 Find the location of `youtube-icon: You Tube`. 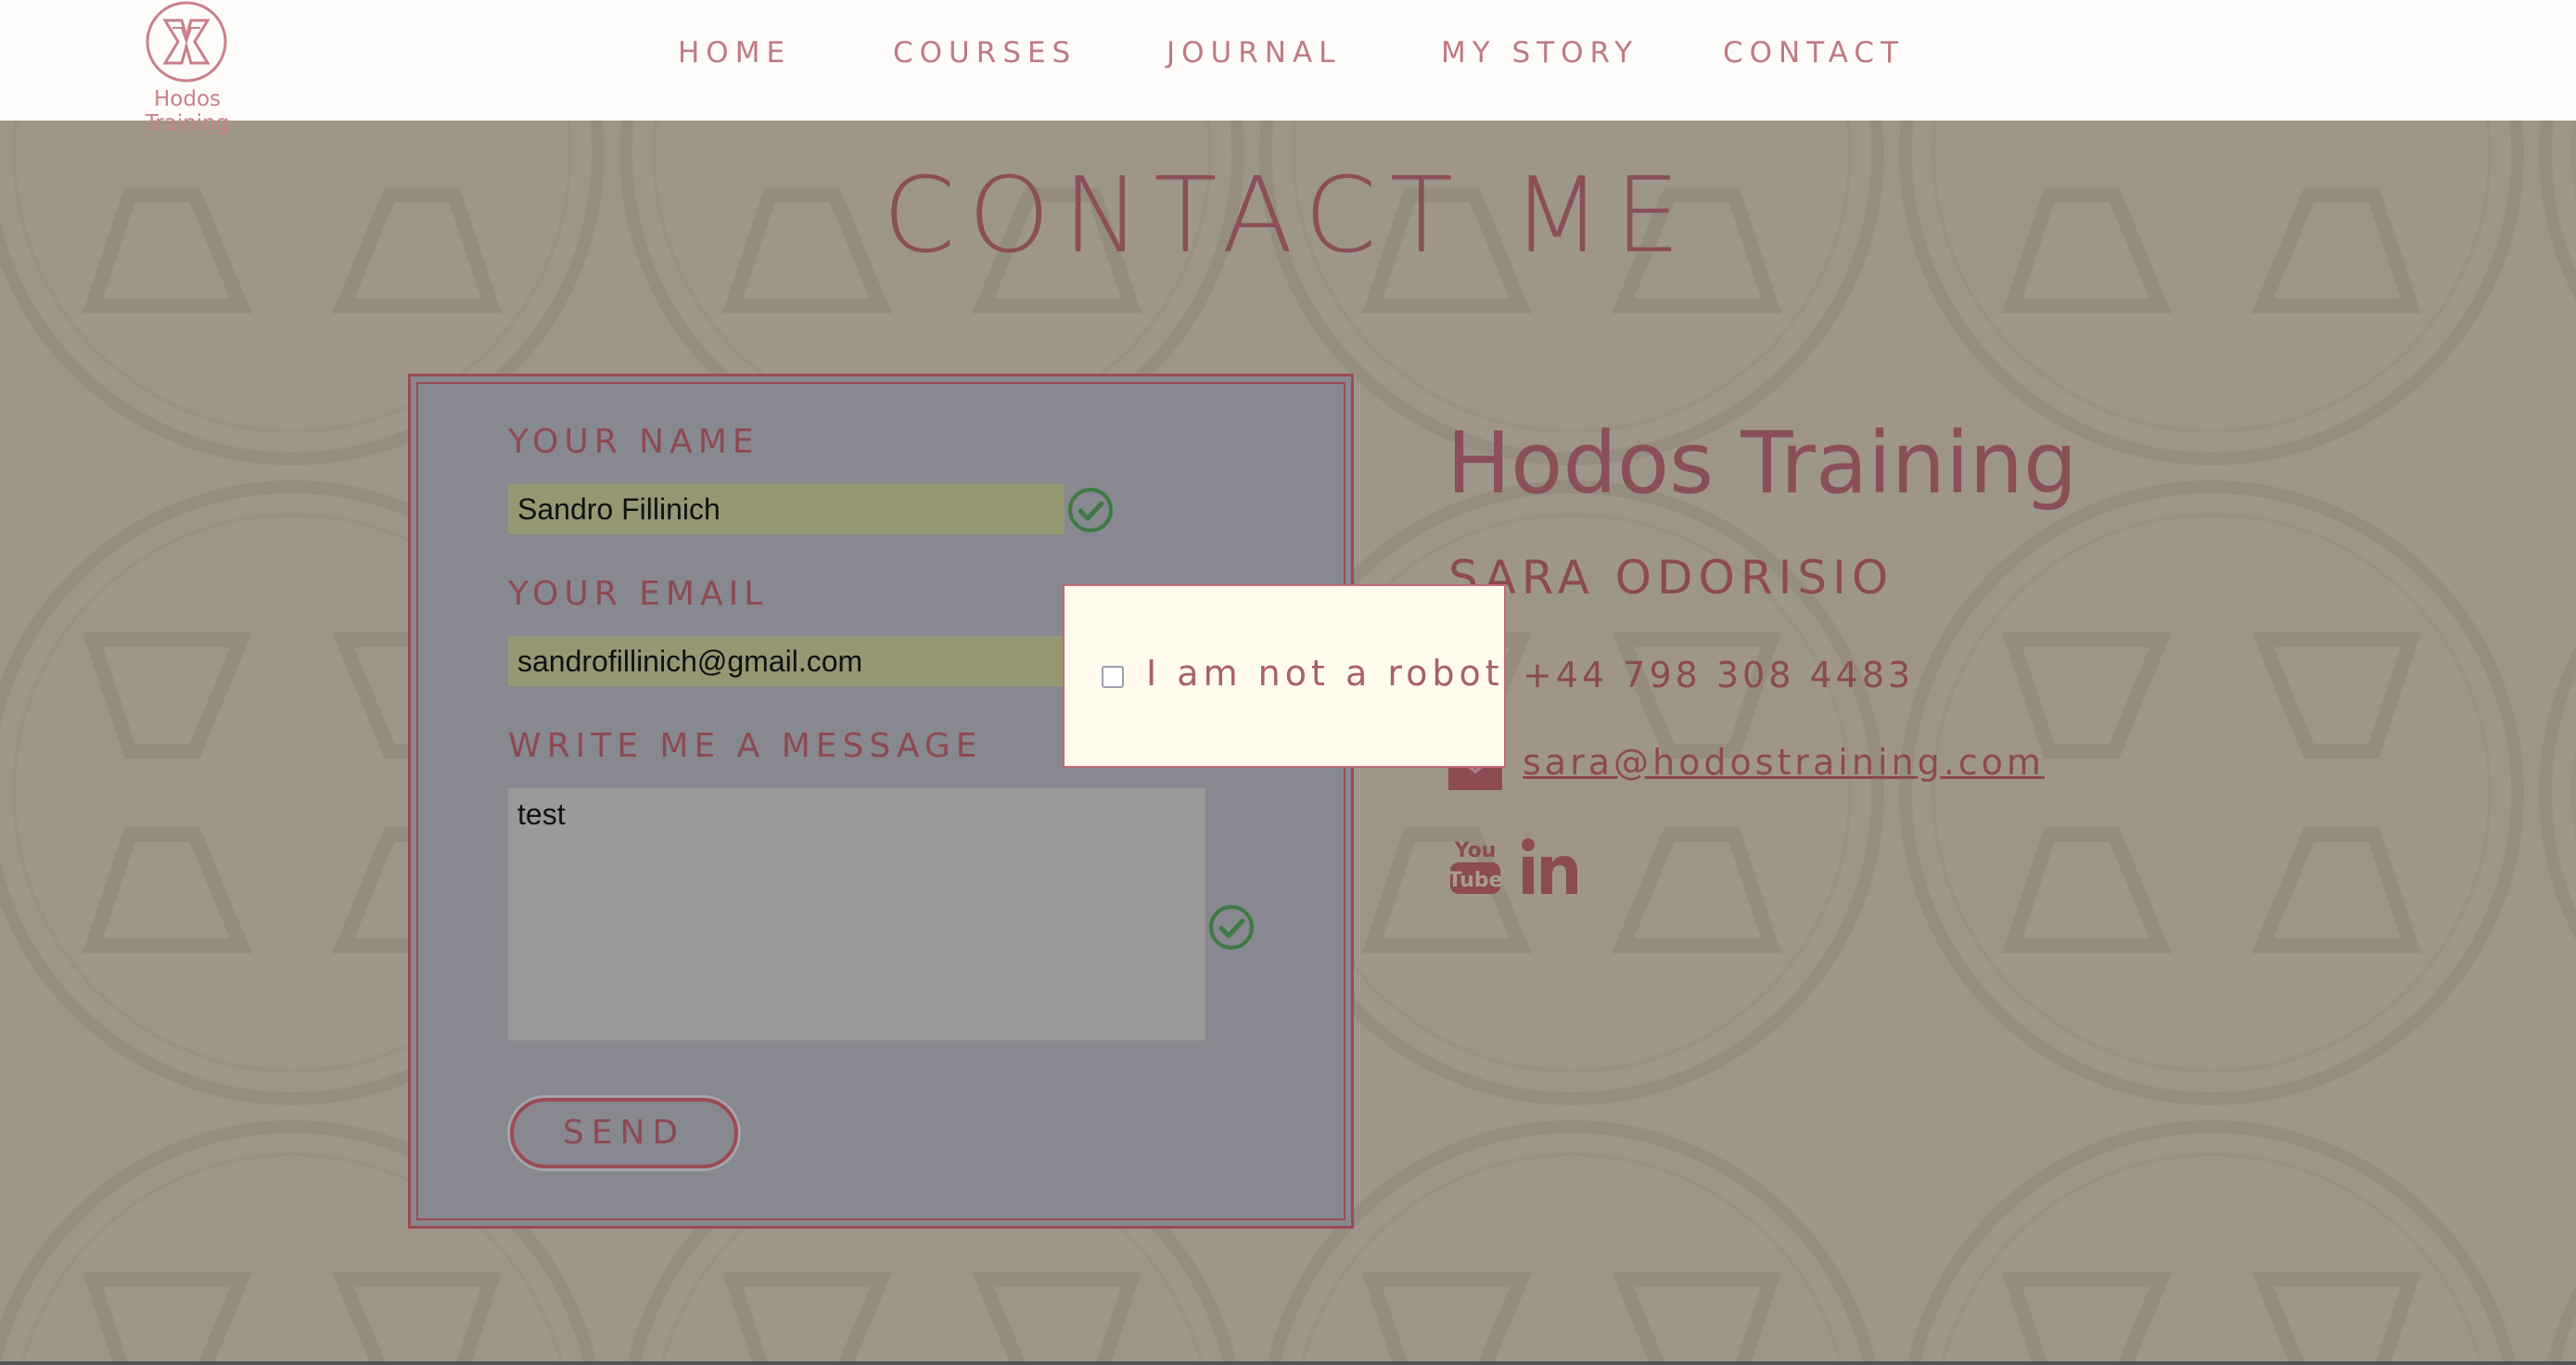

youtube-icon: You Tube is located at coordinates (1475, 865).